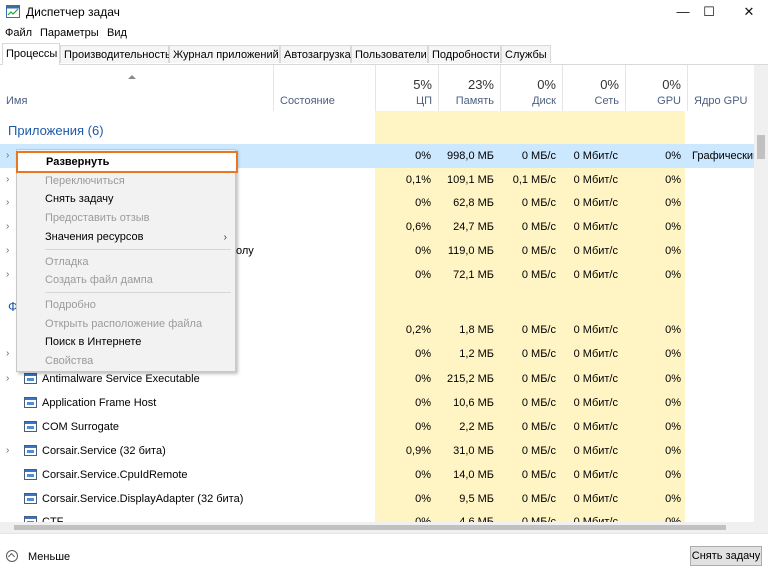 This screenshot has width=768, height=577. I want to click on ctx-debug: Отладка, so click(67, 262).